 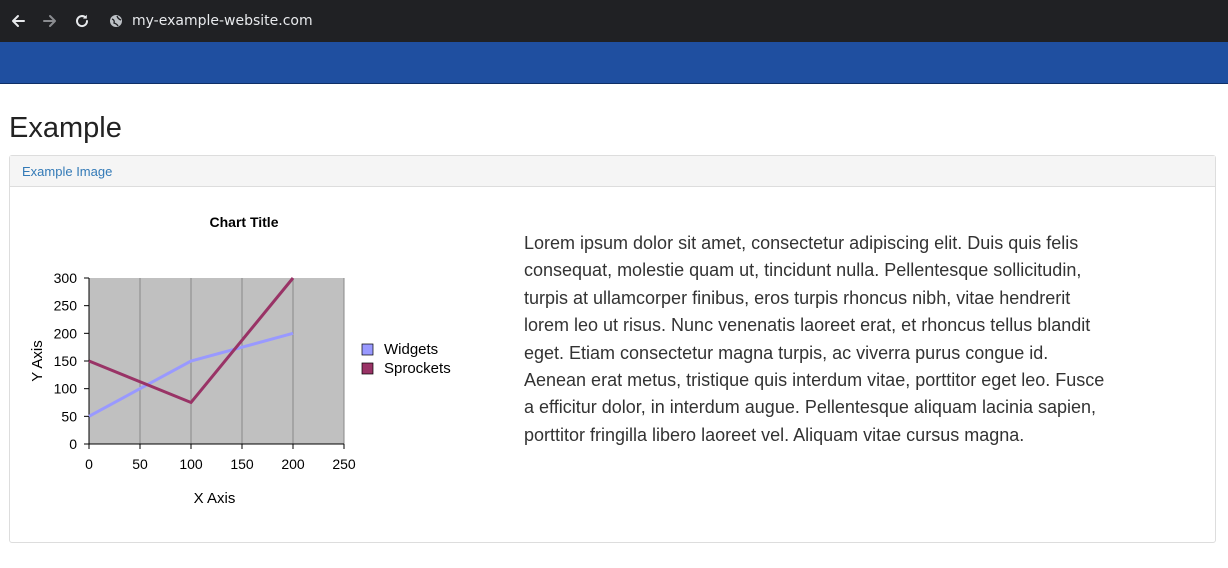 What do you see at coordinates (67, 171) in the screenshot?
I see `panel-heading-link: Example Image` at bounding box center [67, 171].